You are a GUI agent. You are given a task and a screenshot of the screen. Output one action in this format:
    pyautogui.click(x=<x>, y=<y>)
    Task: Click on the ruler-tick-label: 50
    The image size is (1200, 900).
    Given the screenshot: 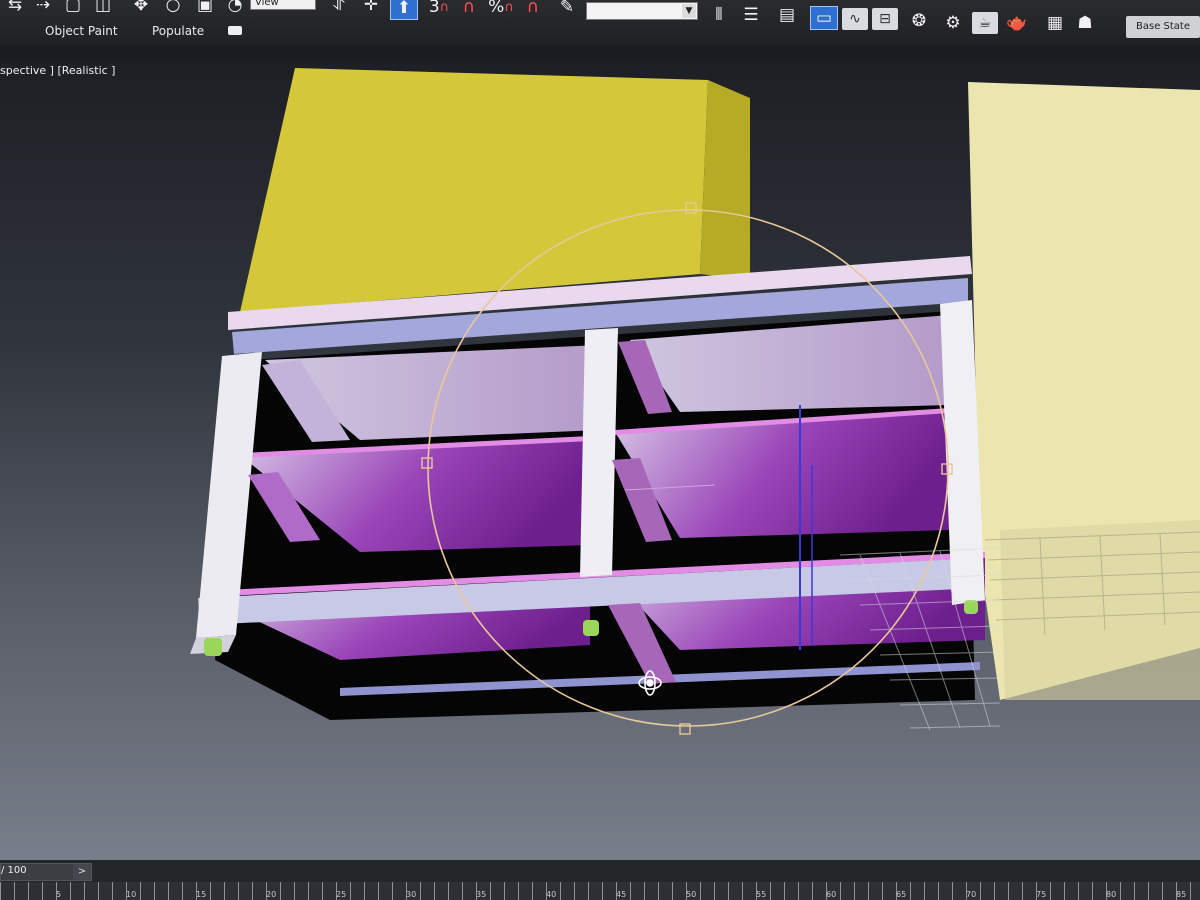 What is the action you would take?
    pyautogui.click(x=691, y=894)
    